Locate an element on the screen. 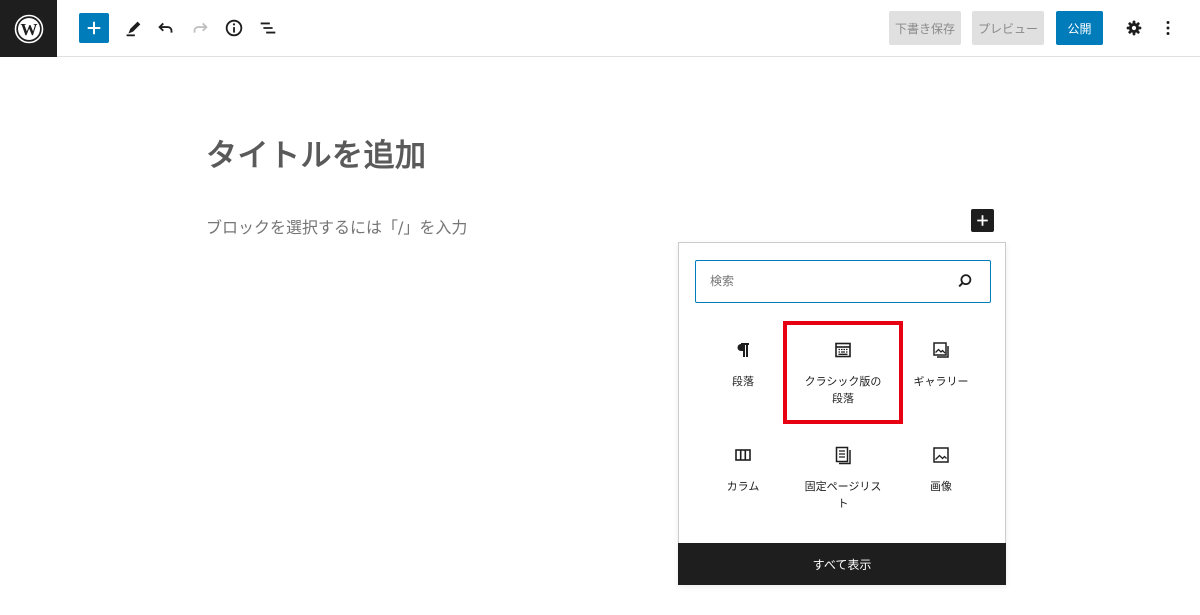 The image size is (1200, 615). list-view-button is located at coordinates (268, 28).